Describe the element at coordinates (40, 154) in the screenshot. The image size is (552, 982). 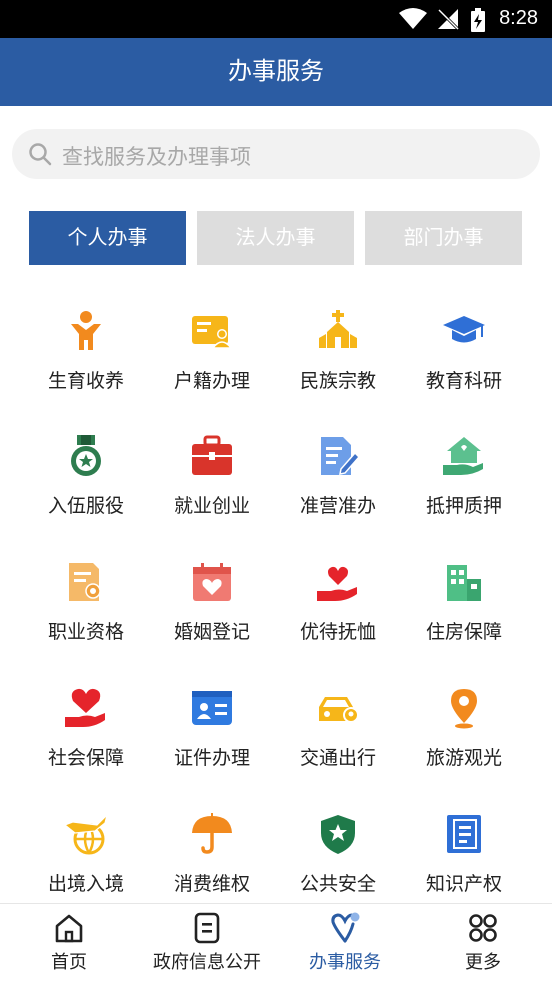
I see `search-icon` at that location.